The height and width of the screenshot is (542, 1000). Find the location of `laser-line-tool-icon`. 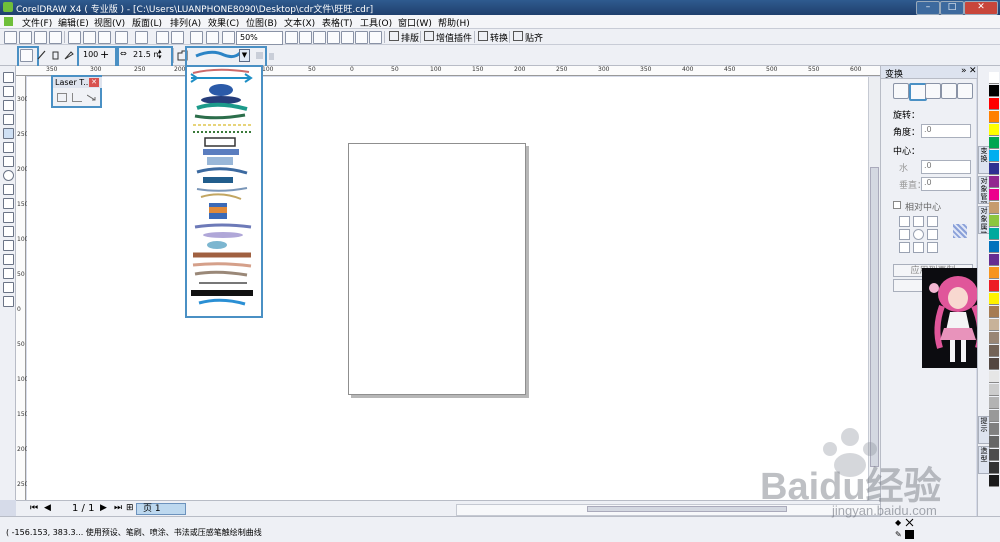

laser-line-tool-icon is located at coordinates (62, 97).